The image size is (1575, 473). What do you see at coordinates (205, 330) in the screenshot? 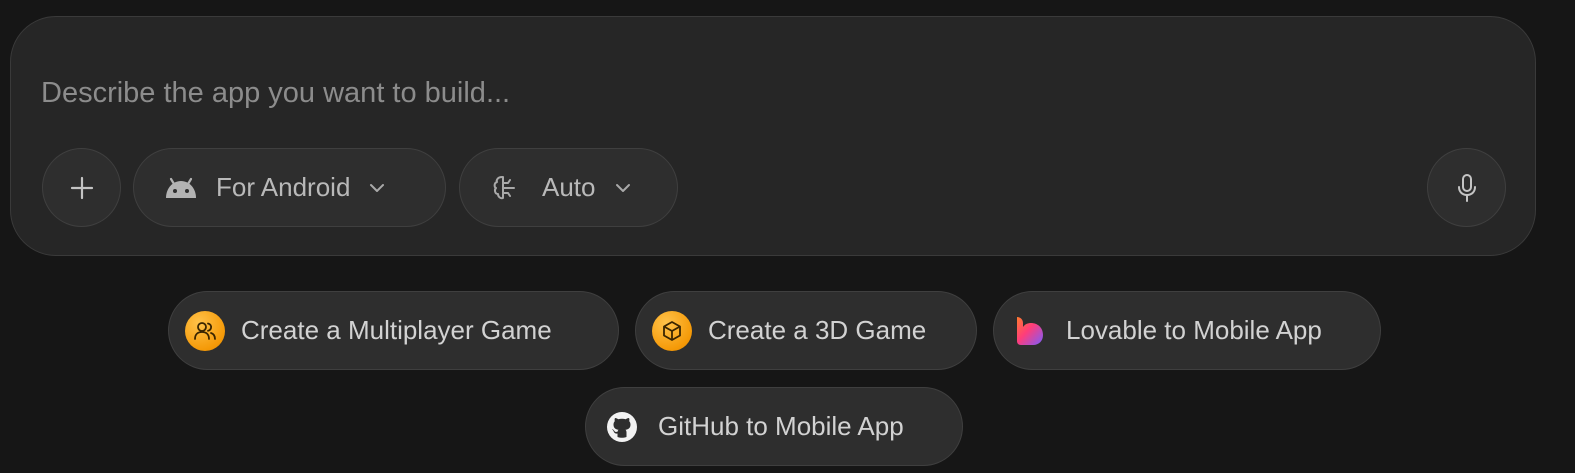
I see `users-icon` at bounding box center [205, 330].